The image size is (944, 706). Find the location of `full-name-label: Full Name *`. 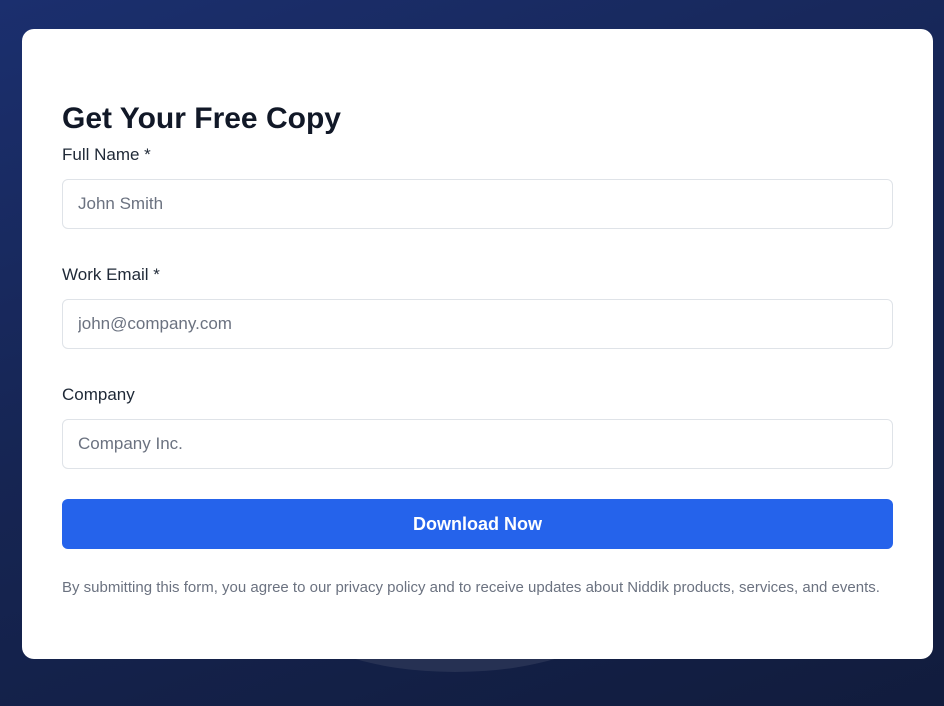

full-name-label: Full Name * is located at coordinates (106, 154).